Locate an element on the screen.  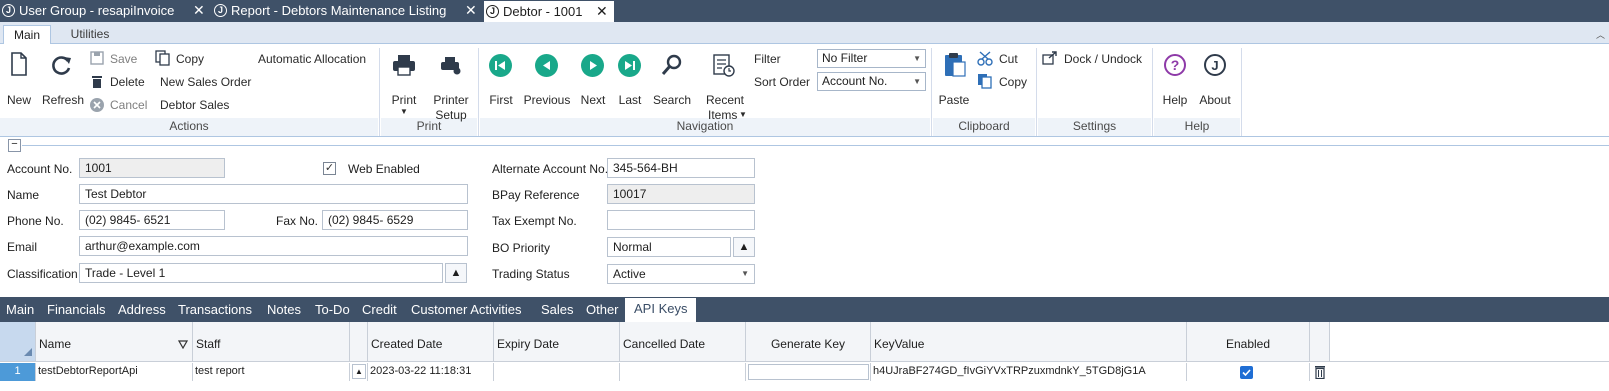
first-button: First is located at coordinates (501, 80).